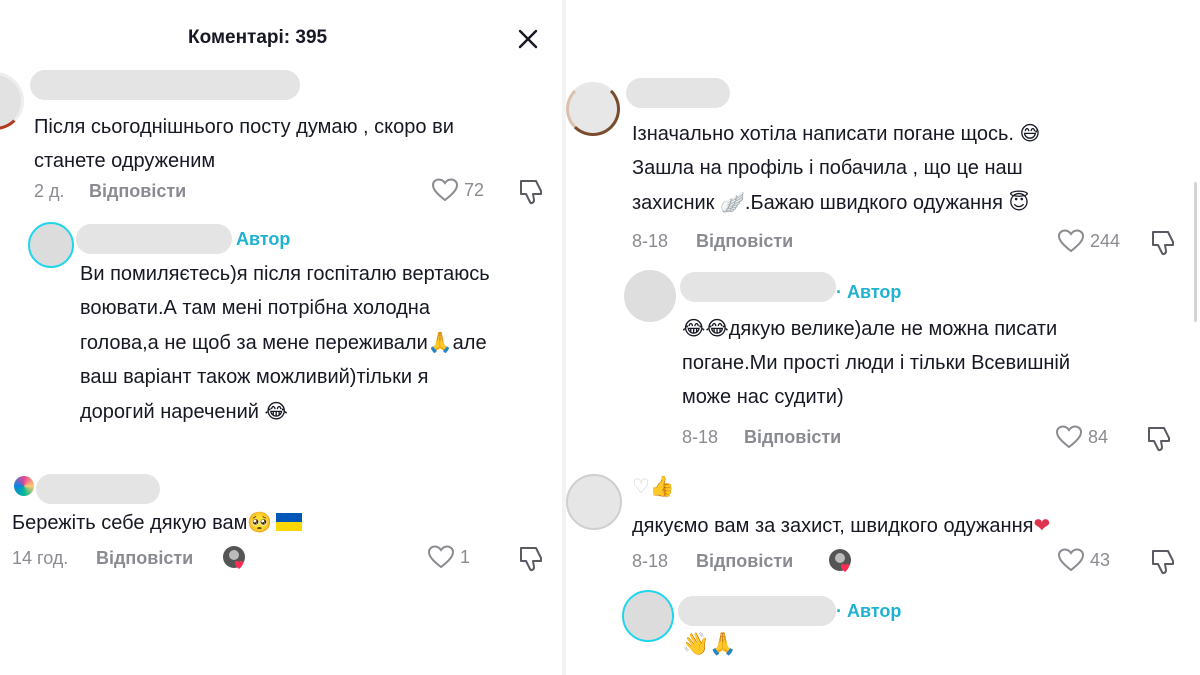 This screenshot has height=675, width=1200. Describe the element at coordinates (24, 486) in the screenshot. I see `lollipop-icon` at that location.